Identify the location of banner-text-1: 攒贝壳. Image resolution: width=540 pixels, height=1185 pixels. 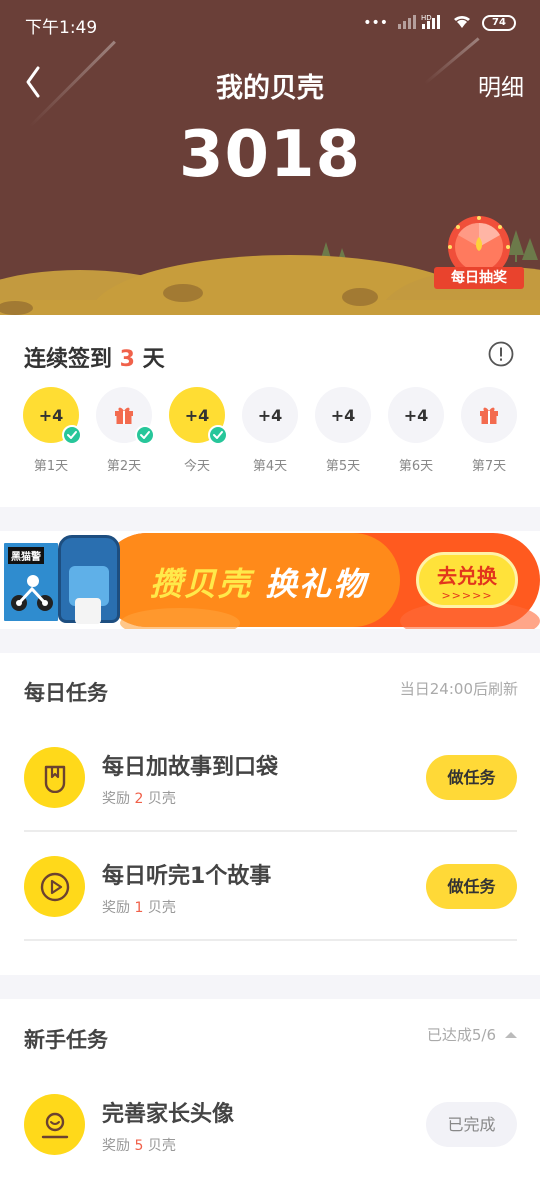
(201, 584).